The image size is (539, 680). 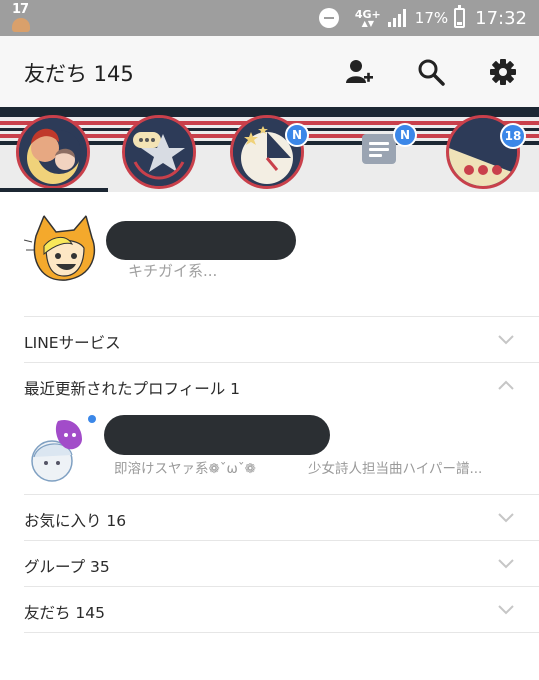 I want to click on battery-percent: 17%, so click(x=431, y=18).